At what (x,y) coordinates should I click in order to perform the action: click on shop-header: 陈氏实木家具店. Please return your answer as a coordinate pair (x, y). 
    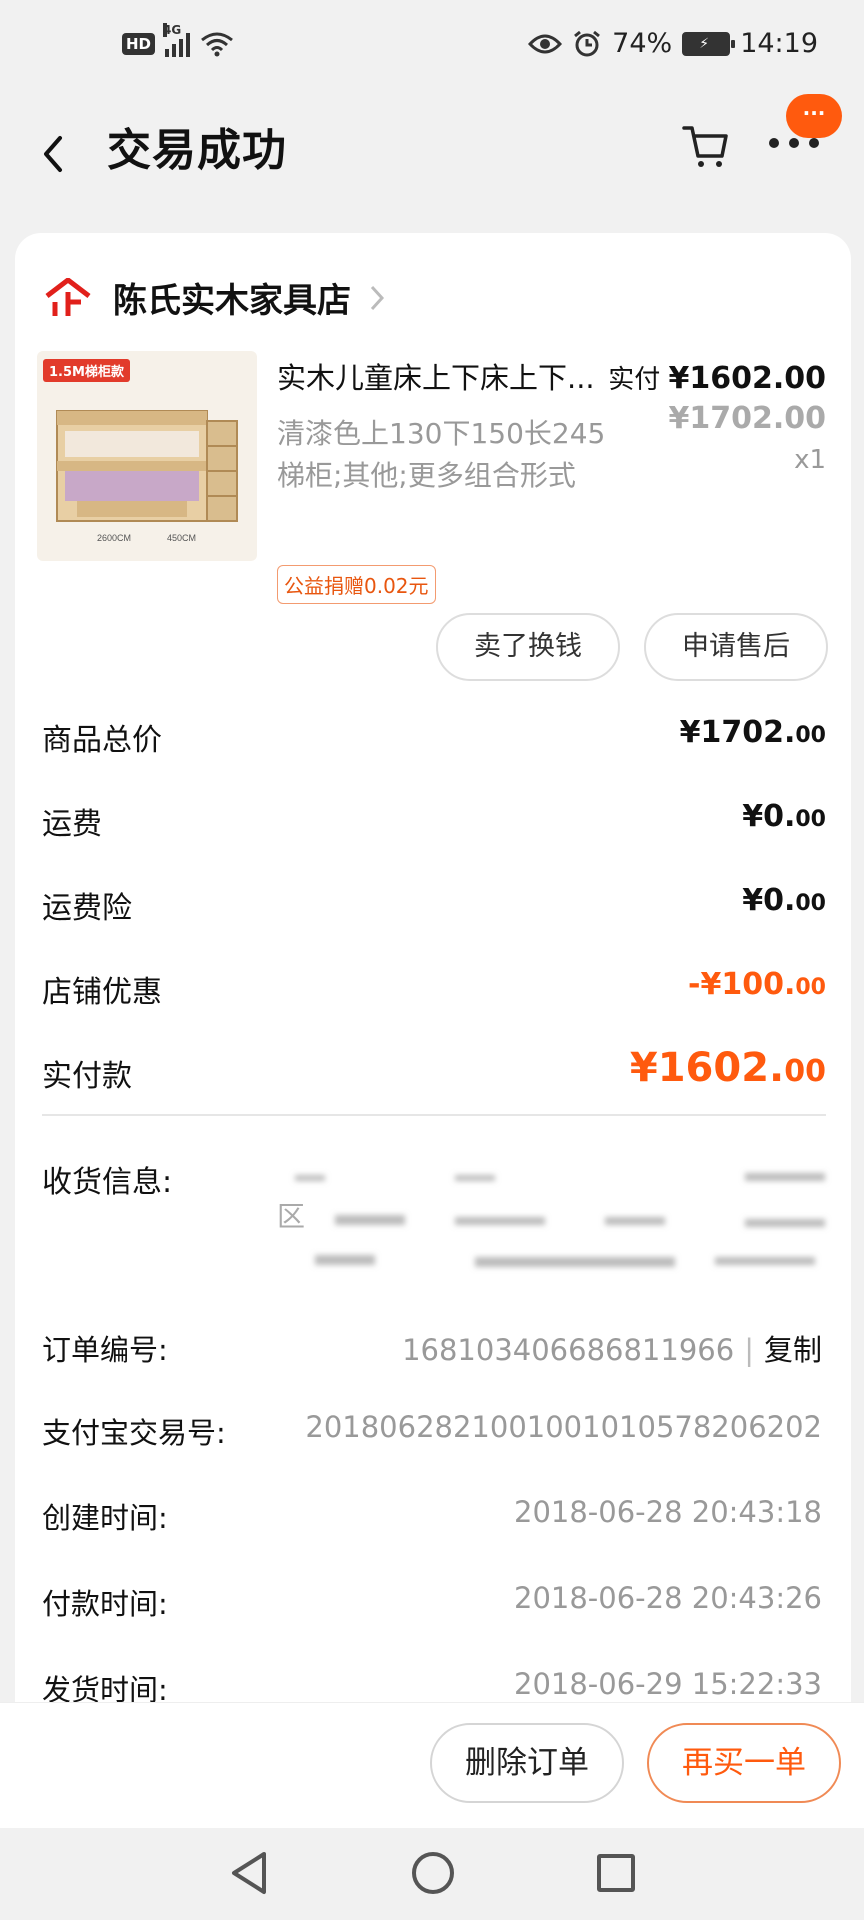
    Looking at the image, I should click on (214, 297).